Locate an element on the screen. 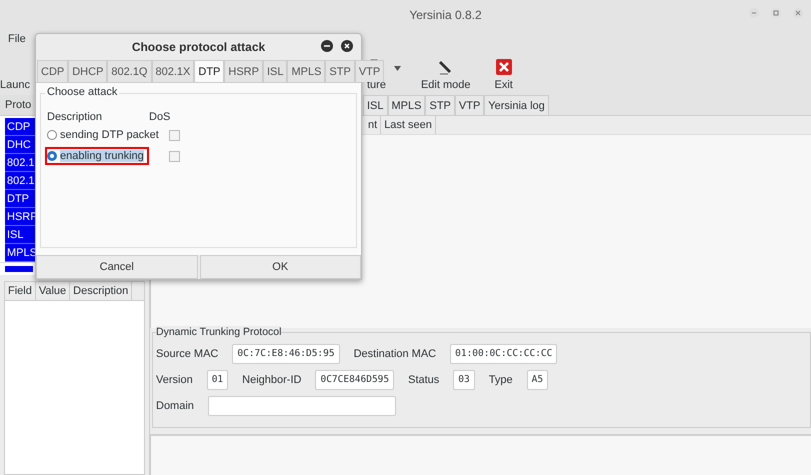 This screenshot has width=811, height=475. dialog-button: OK is located at coordinates (280, 267).